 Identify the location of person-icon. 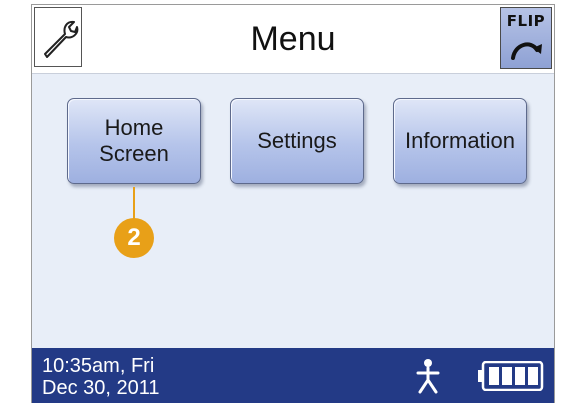
(428, 376).